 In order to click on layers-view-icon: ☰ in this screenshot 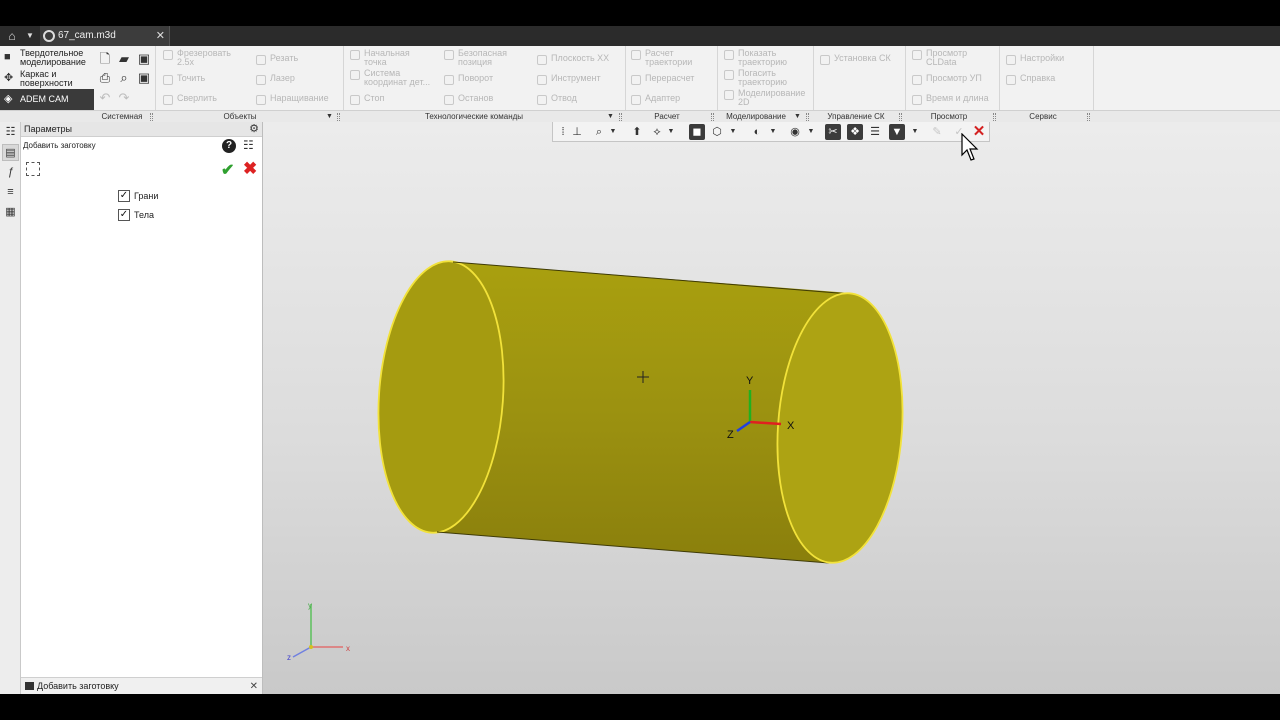, I will do `click(875, 132)`.